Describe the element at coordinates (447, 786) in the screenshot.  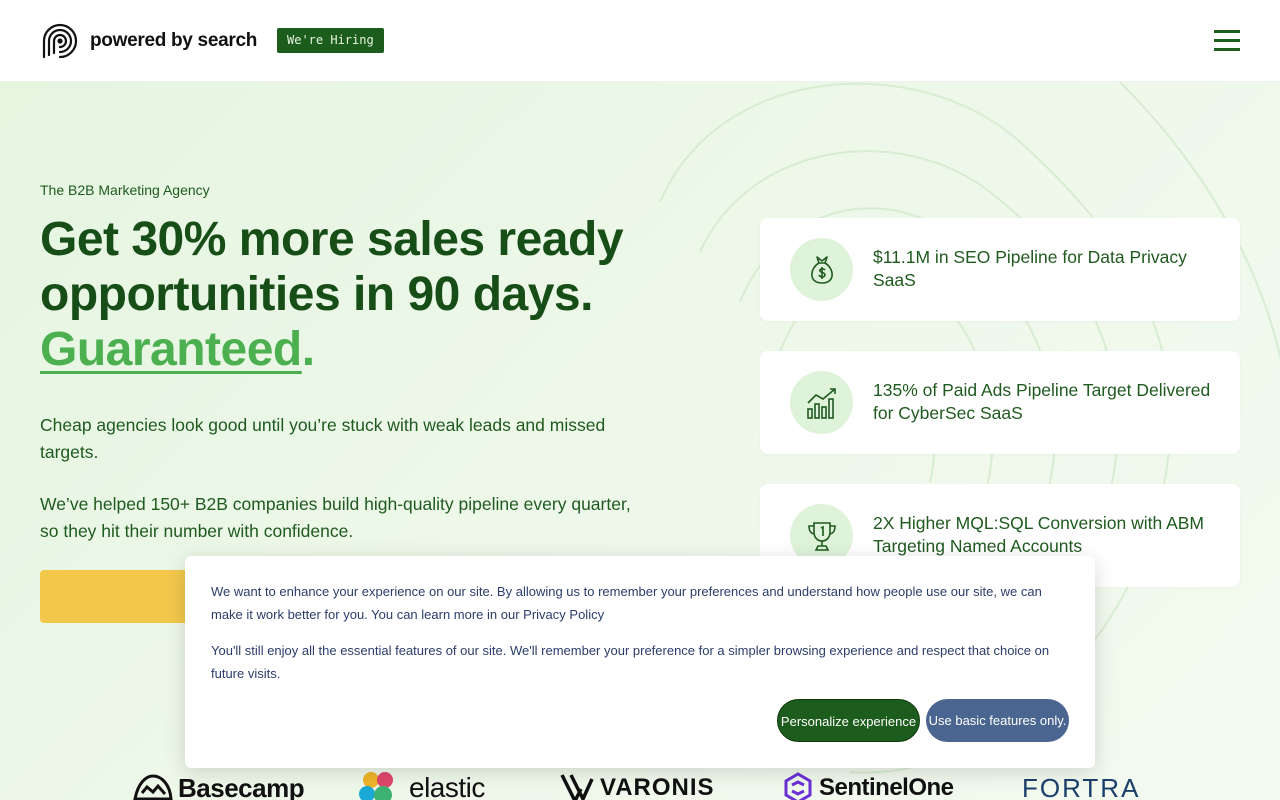
I see `logo-label: elastic` at that location.